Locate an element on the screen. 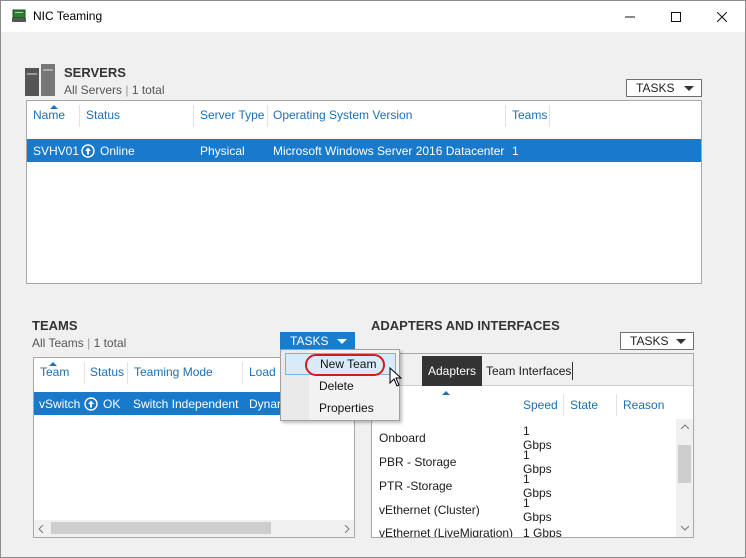 The image size is (746, 558). team-load-cell: Dynar is located at coordinates (265, 403).